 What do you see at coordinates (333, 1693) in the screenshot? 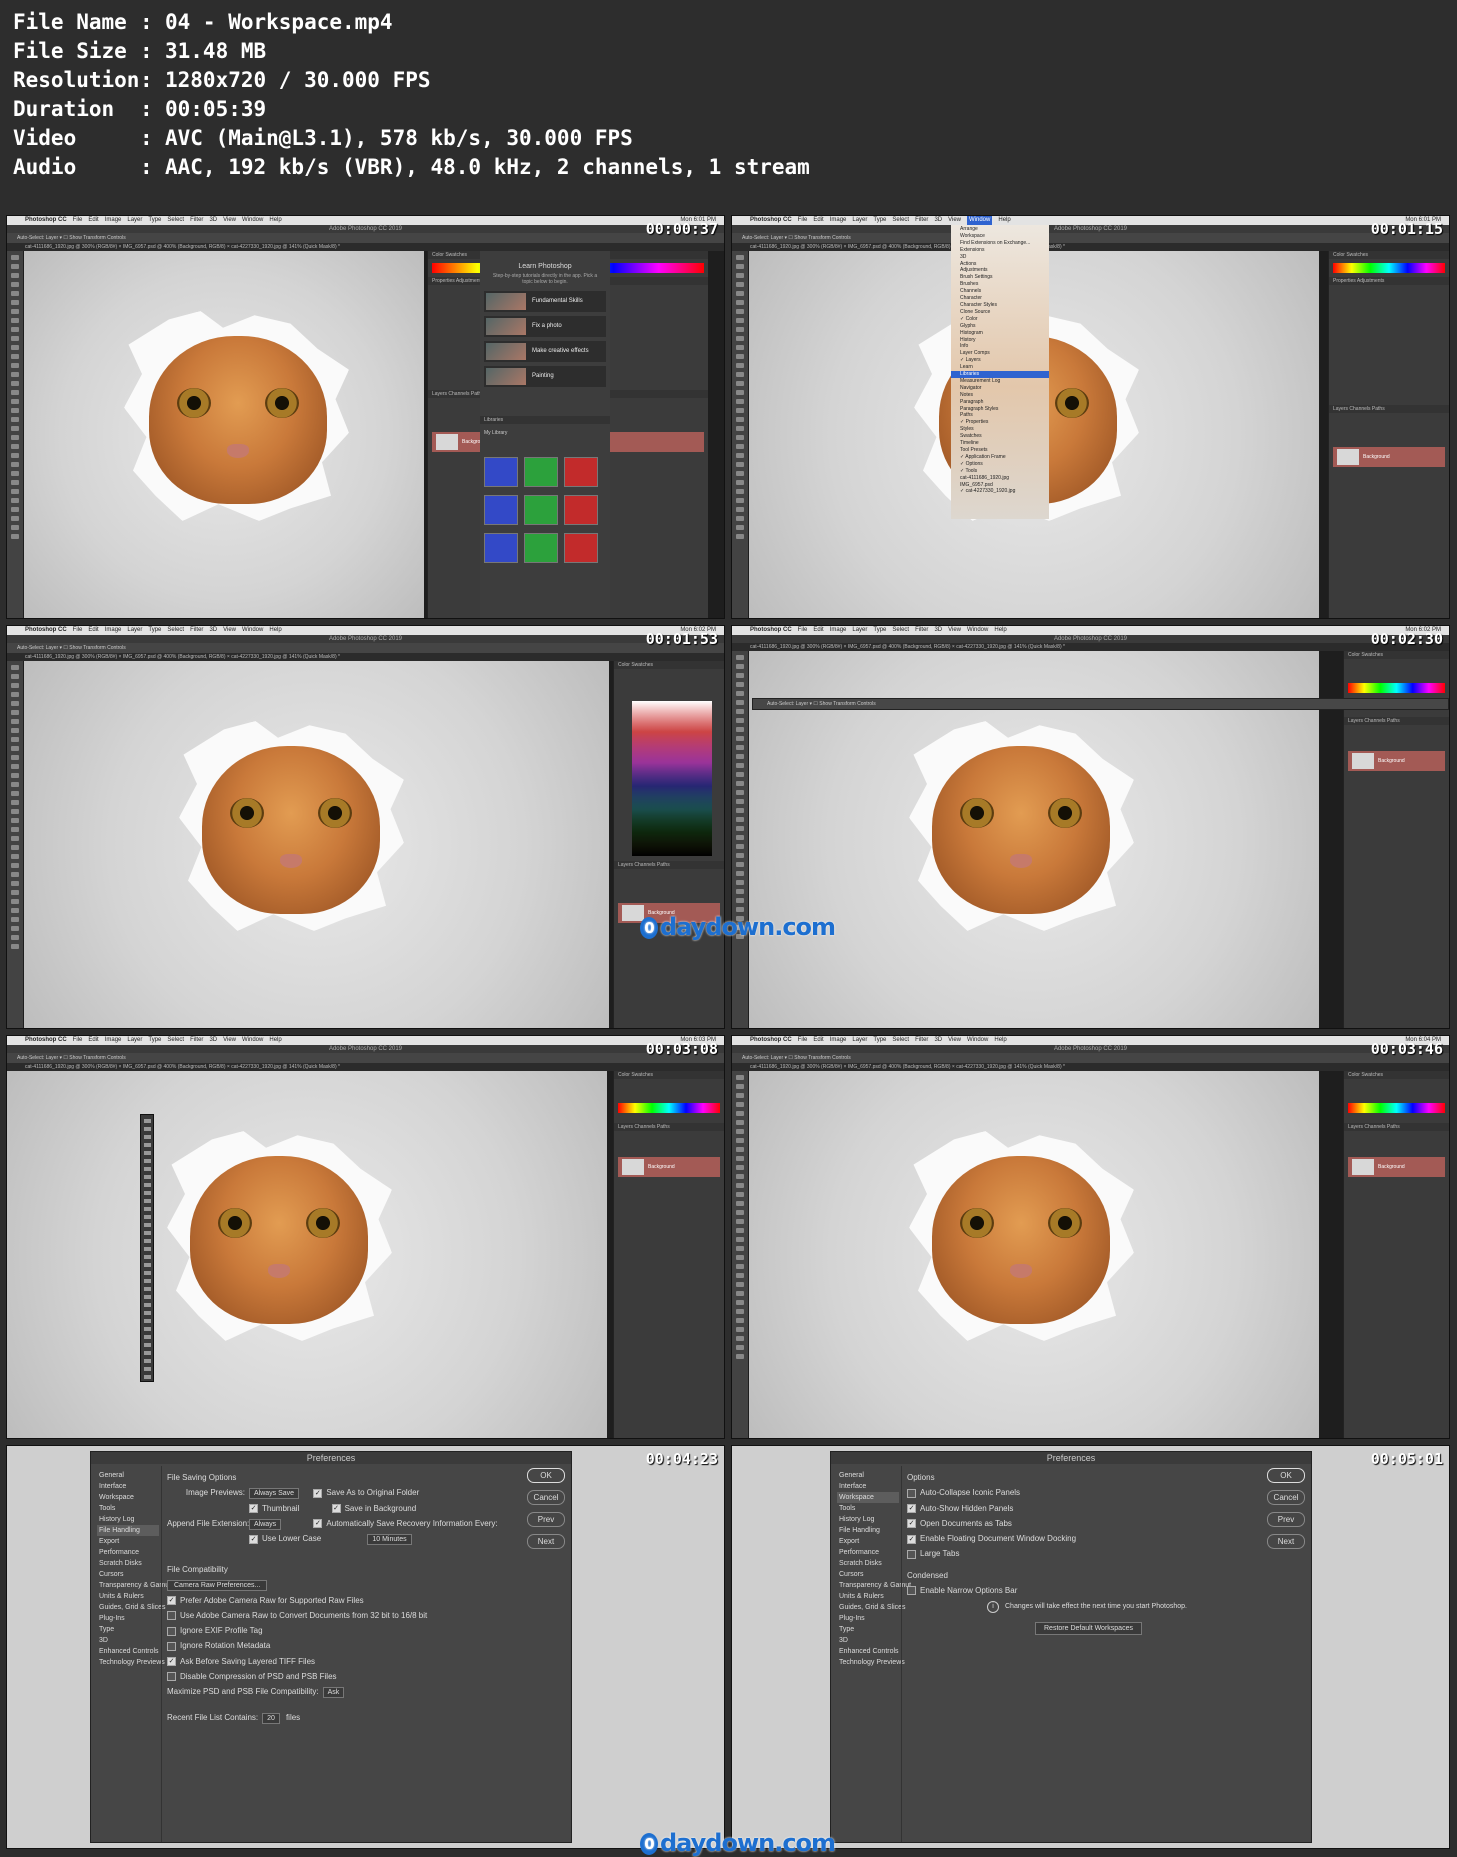
I see `maximize-compat-select: Ask` at bounding box center [333, 1693].